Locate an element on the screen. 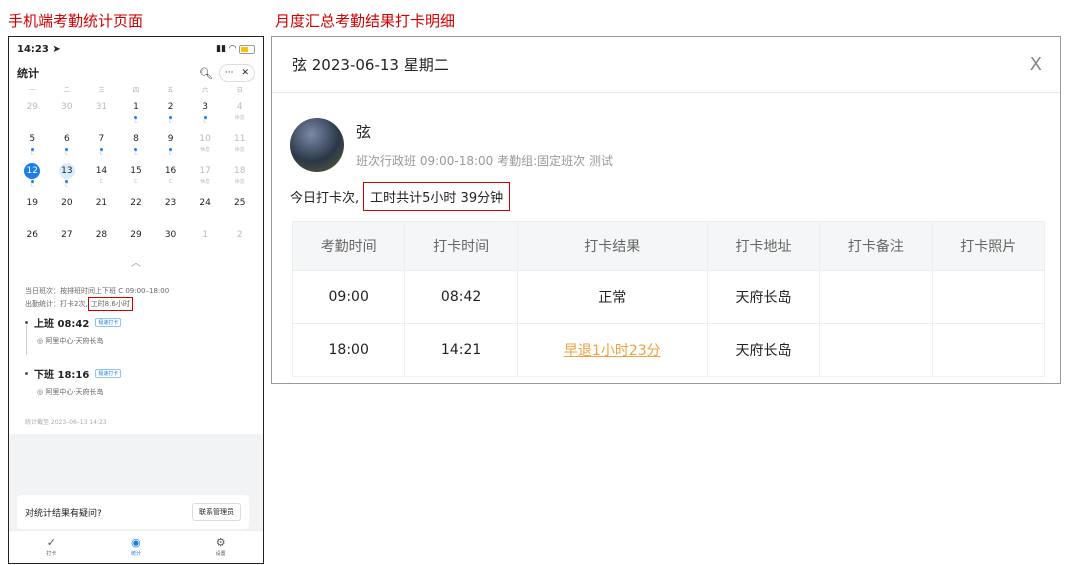  day-number: 5 is located at coordinates (32, 139).